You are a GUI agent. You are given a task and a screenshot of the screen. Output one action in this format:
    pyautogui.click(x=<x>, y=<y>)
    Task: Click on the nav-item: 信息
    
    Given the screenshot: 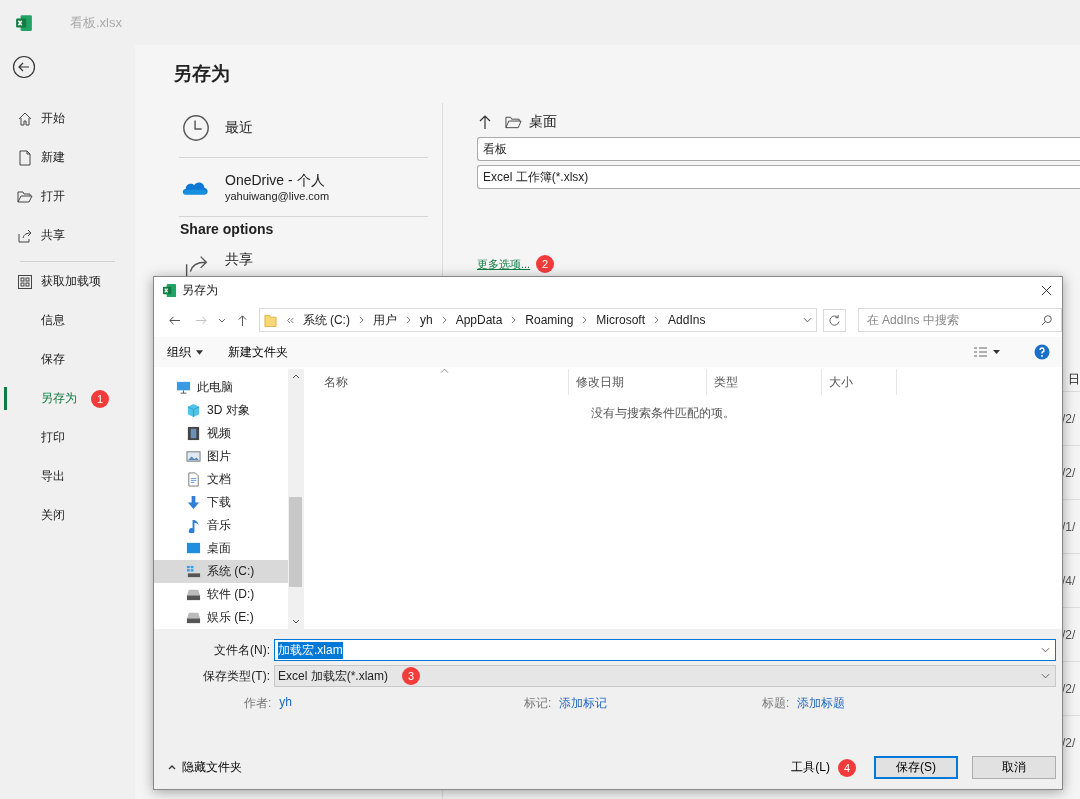 What is the action you would take?
    pyautogui.click(x=53, y=320)
    